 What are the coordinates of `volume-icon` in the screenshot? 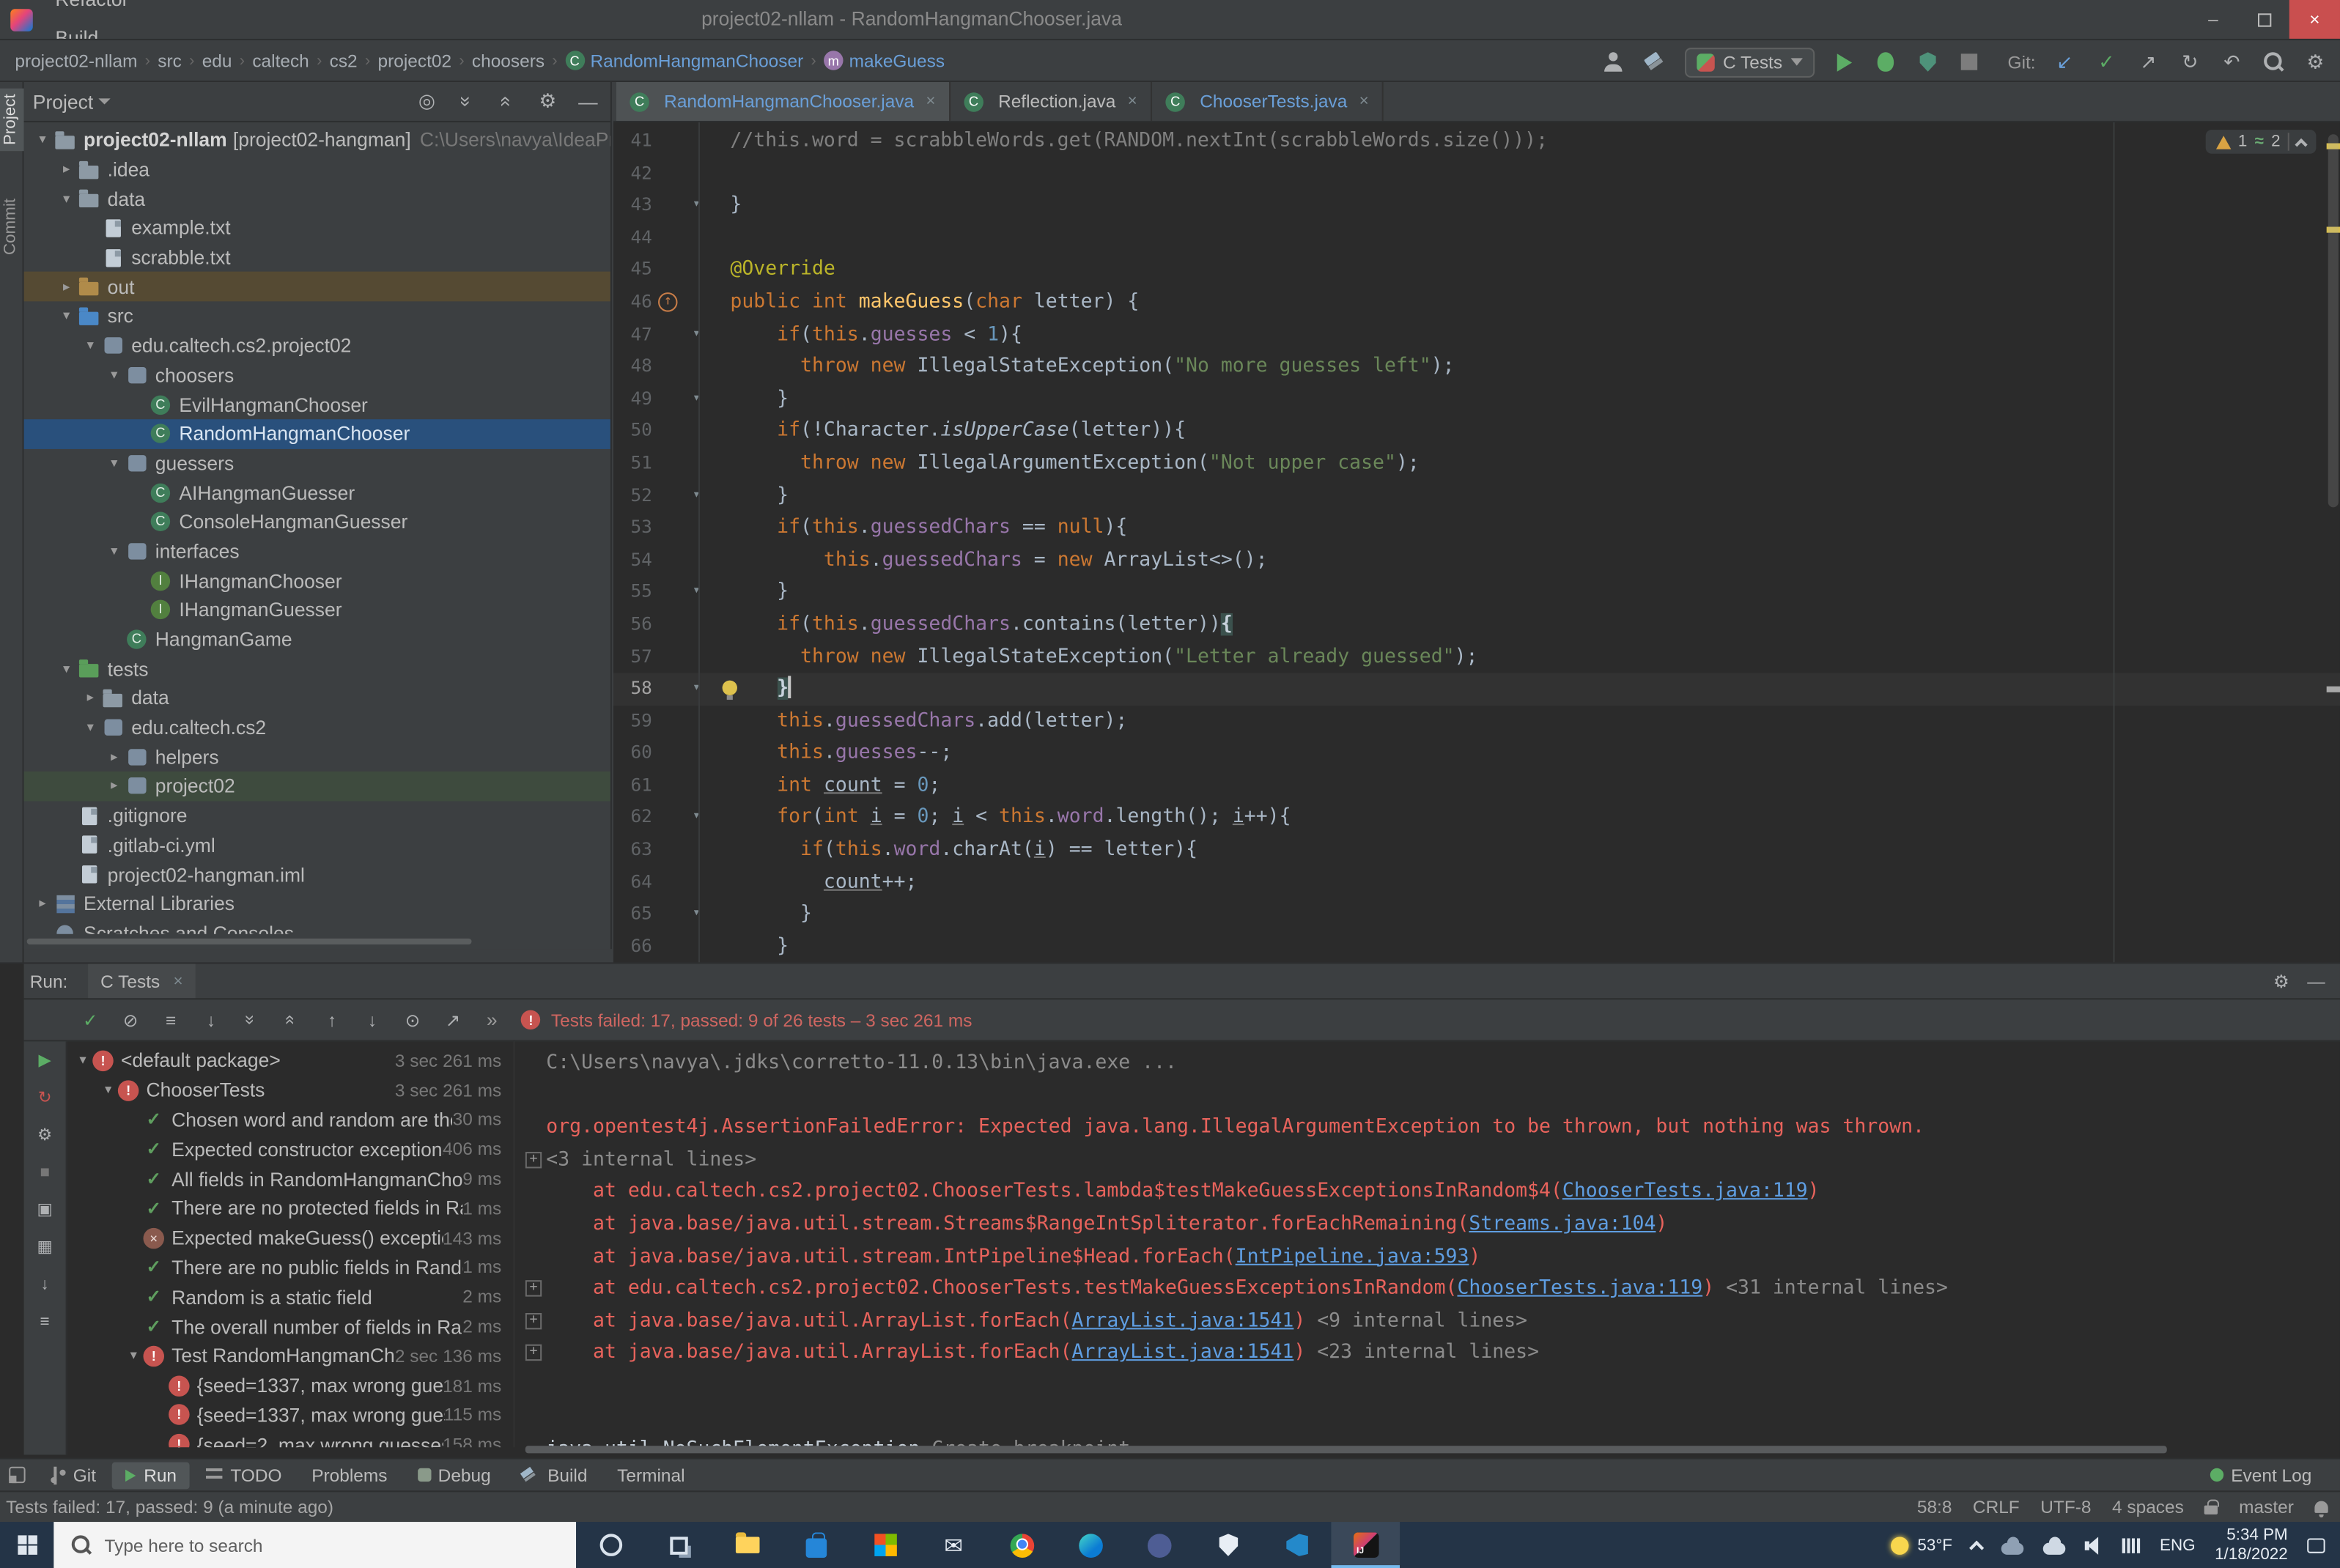 It's located at (2094, 1545).